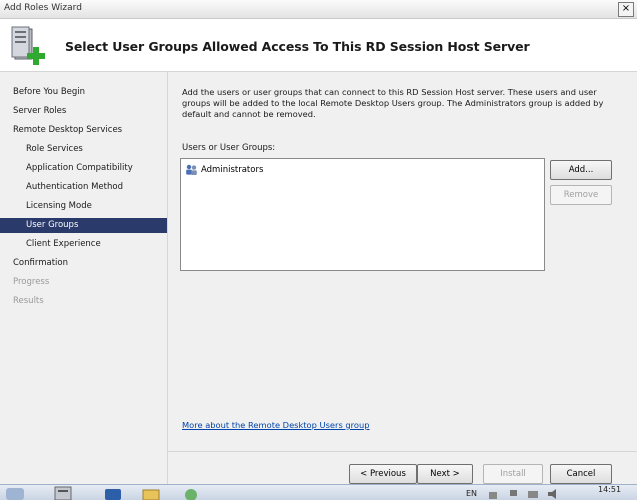 The image size is (637, 500). What do you see at coordinates (28, 45) in the screenshot?
I see `server-add-icon` at bounding box center [28, 45].